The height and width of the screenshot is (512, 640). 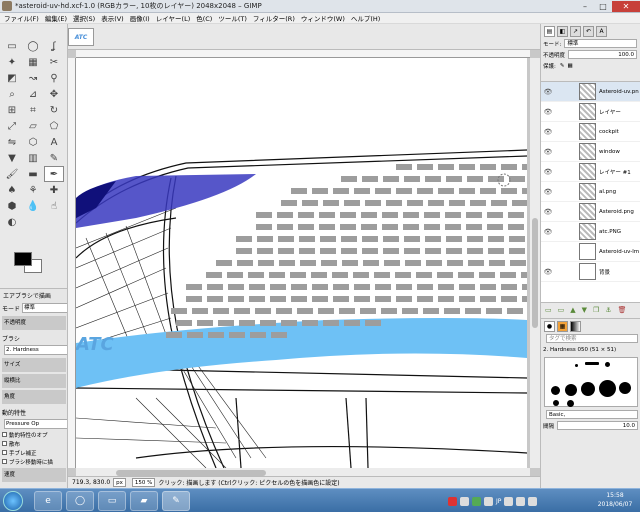 What do you see at coordinates (204, 18) in the screenshot?
I see `menu-colors: 色(C)` at bounding box center [204, 18].